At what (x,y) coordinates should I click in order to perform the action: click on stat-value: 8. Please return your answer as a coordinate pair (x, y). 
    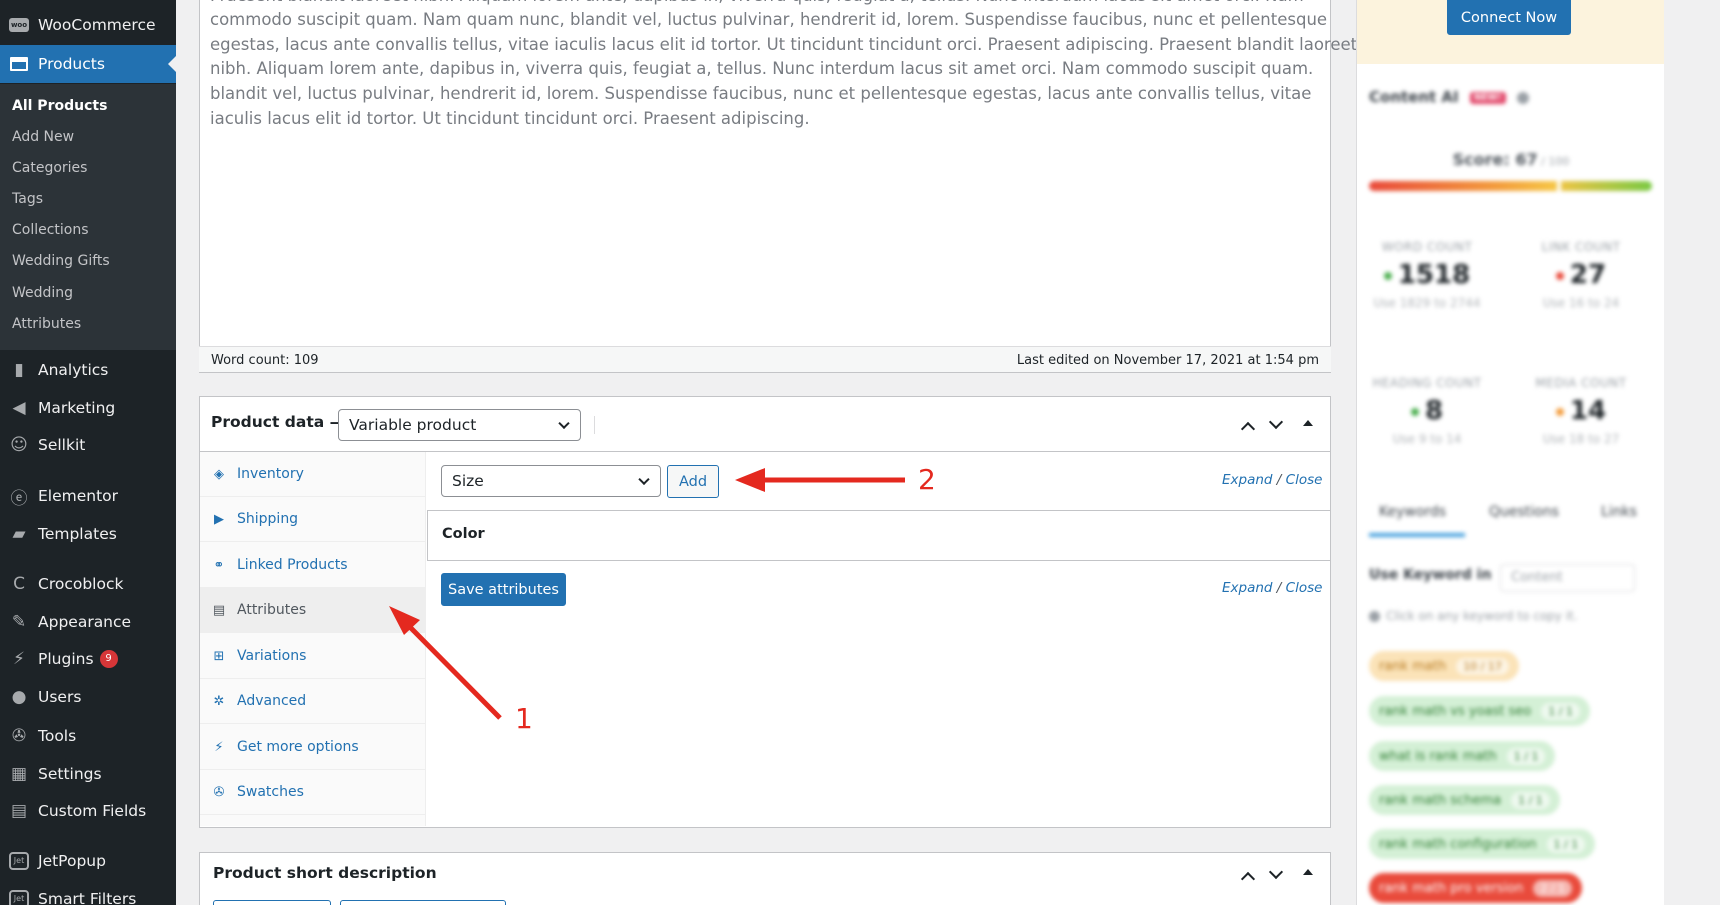
    Looking at the image, I should click on (1427, 411).